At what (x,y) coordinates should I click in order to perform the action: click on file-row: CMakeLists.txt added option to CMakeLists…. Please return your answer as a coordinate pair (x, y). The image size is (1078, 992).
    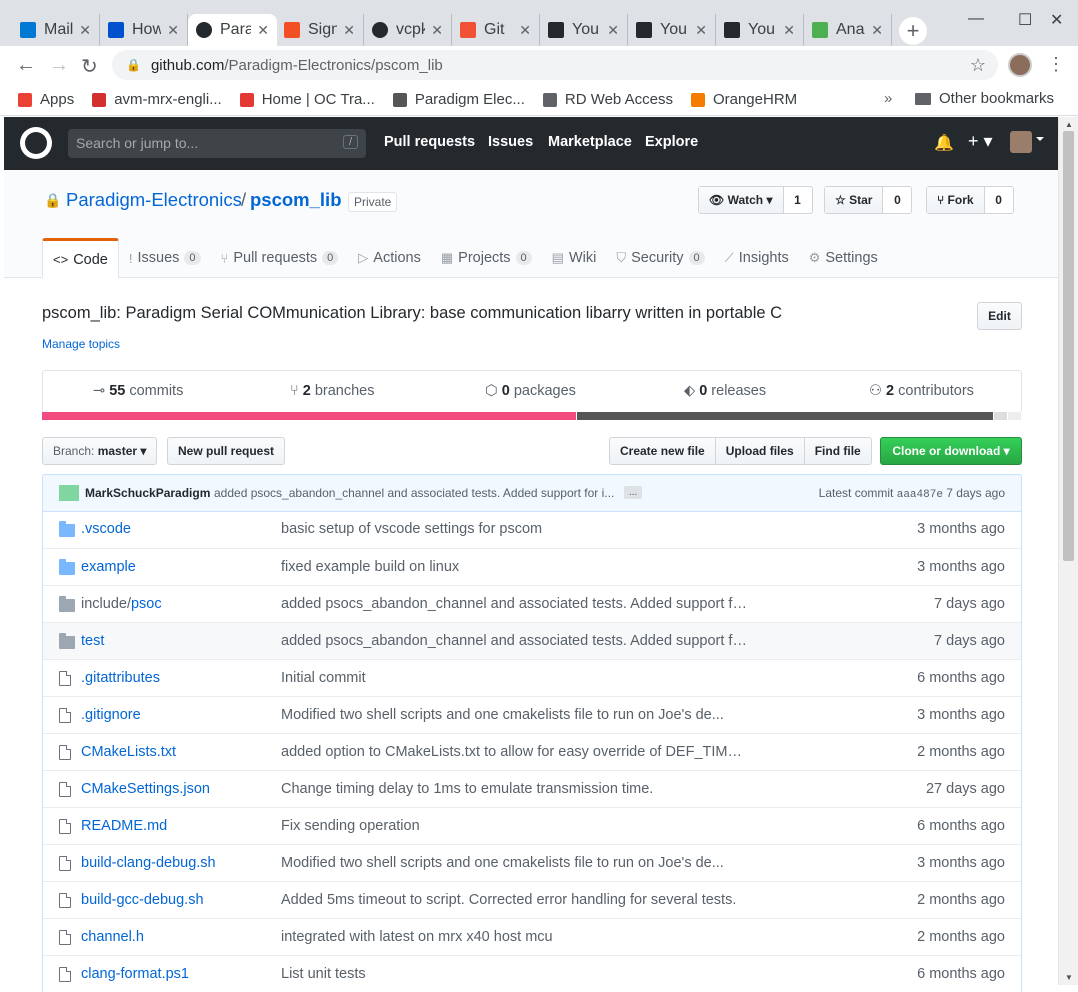
    Looking at the image, I should click on (532, 751).